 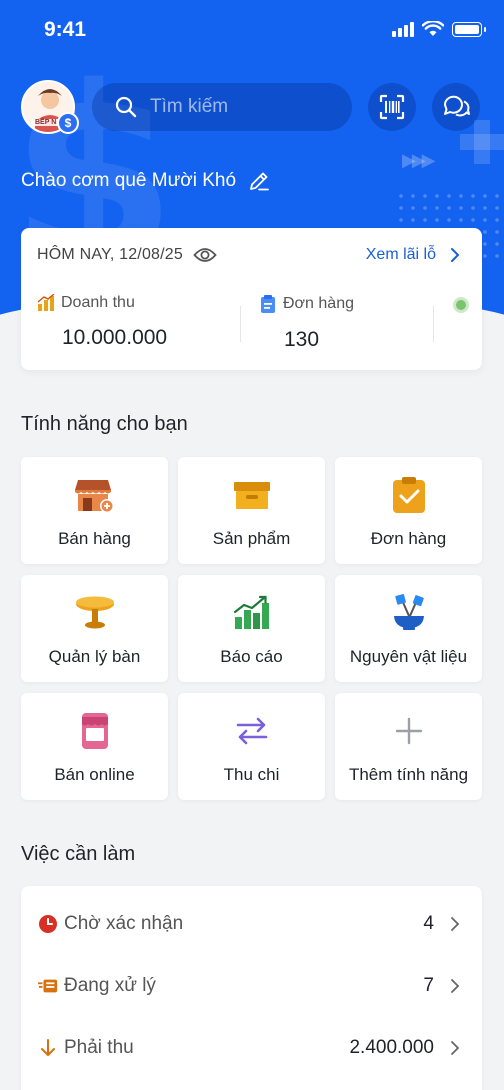 I want to click on plus-icon, so click(x=408, y=731).